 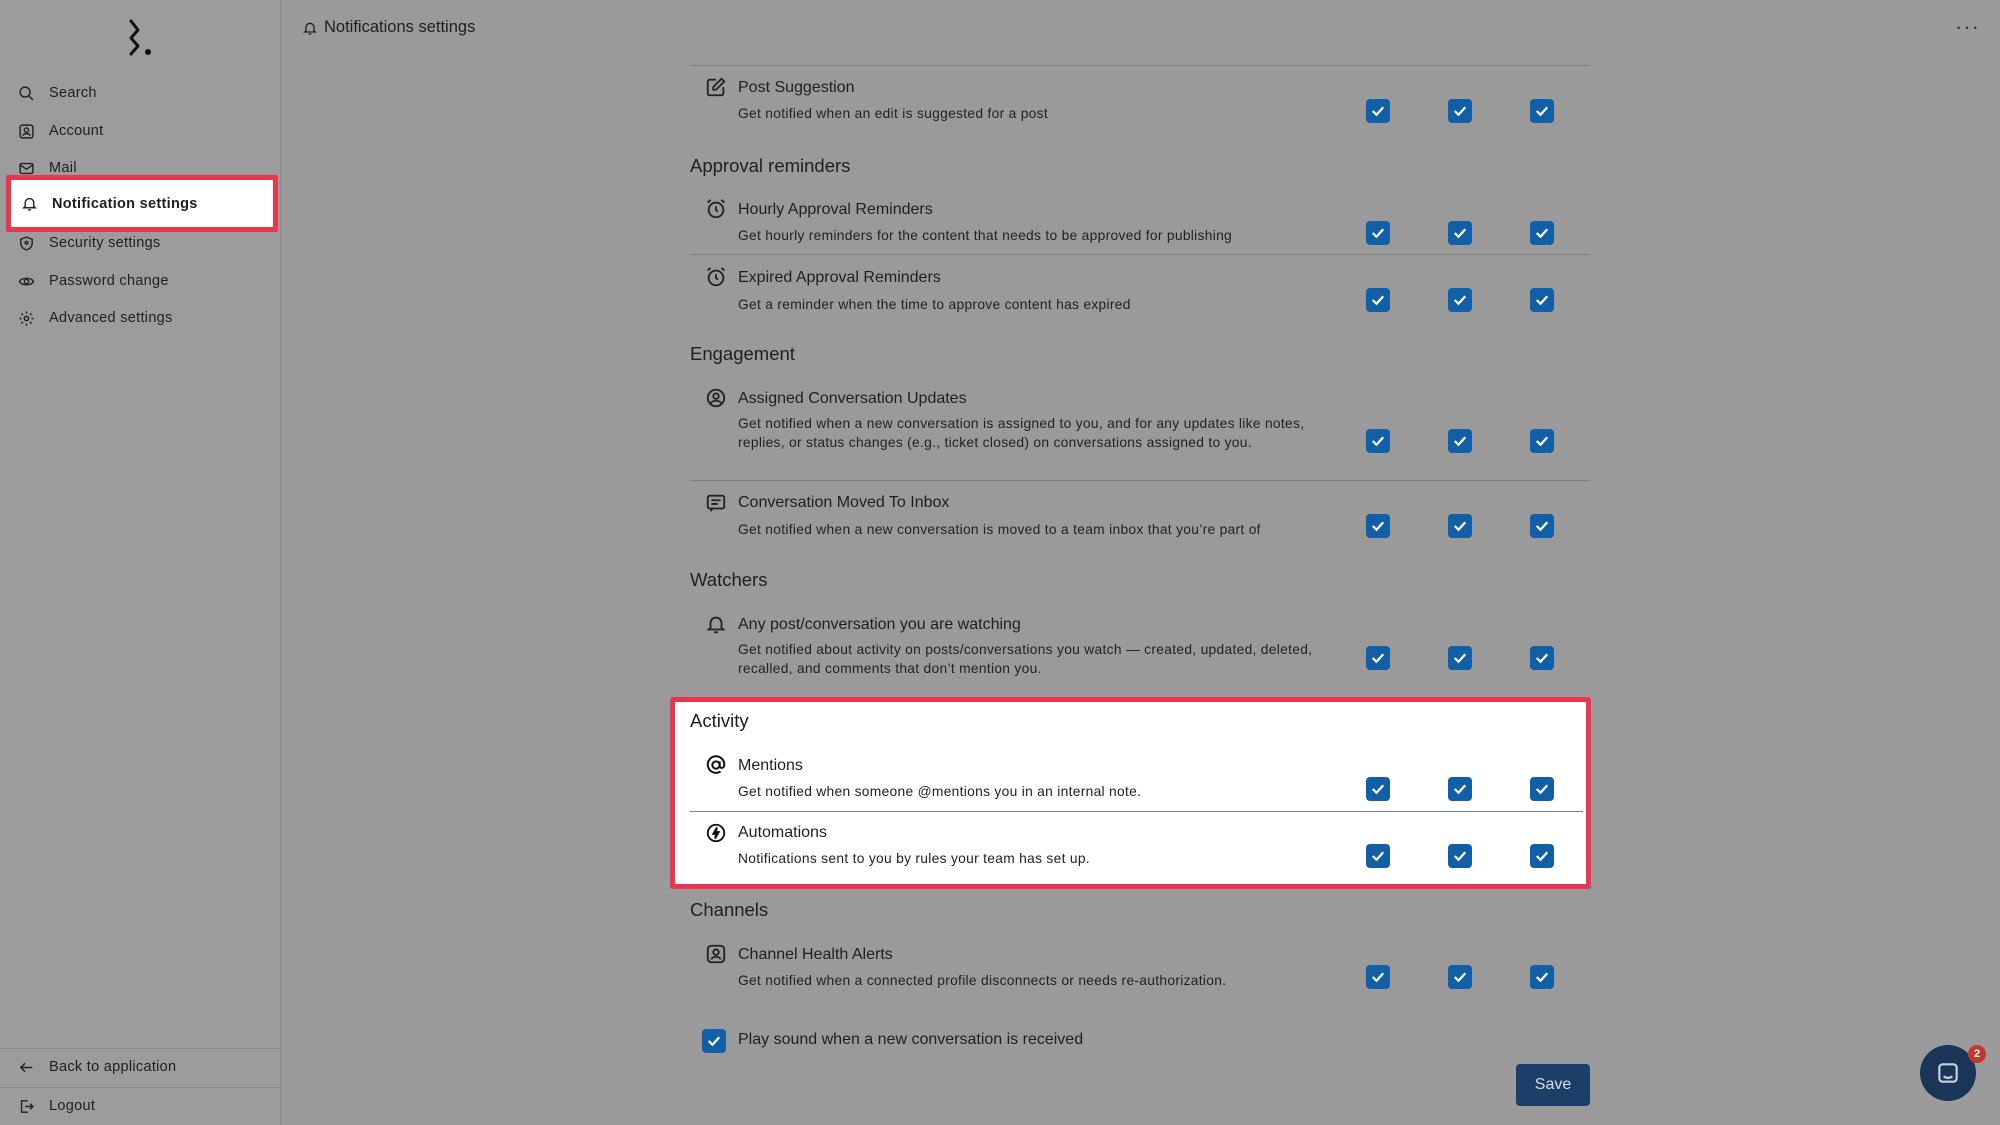 I want to click on section-title-engagement: Engagement, so click(x=742, y=353).